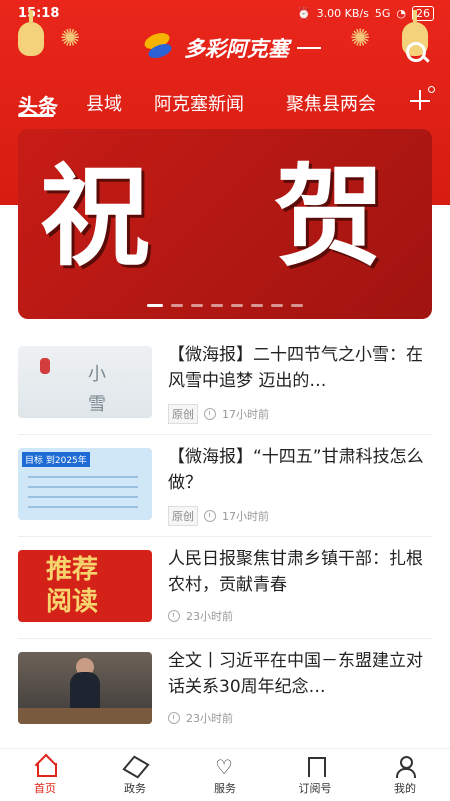  Describe the element at coordinates (417, 53) in the screenshot. I see `search-icon` at that location.